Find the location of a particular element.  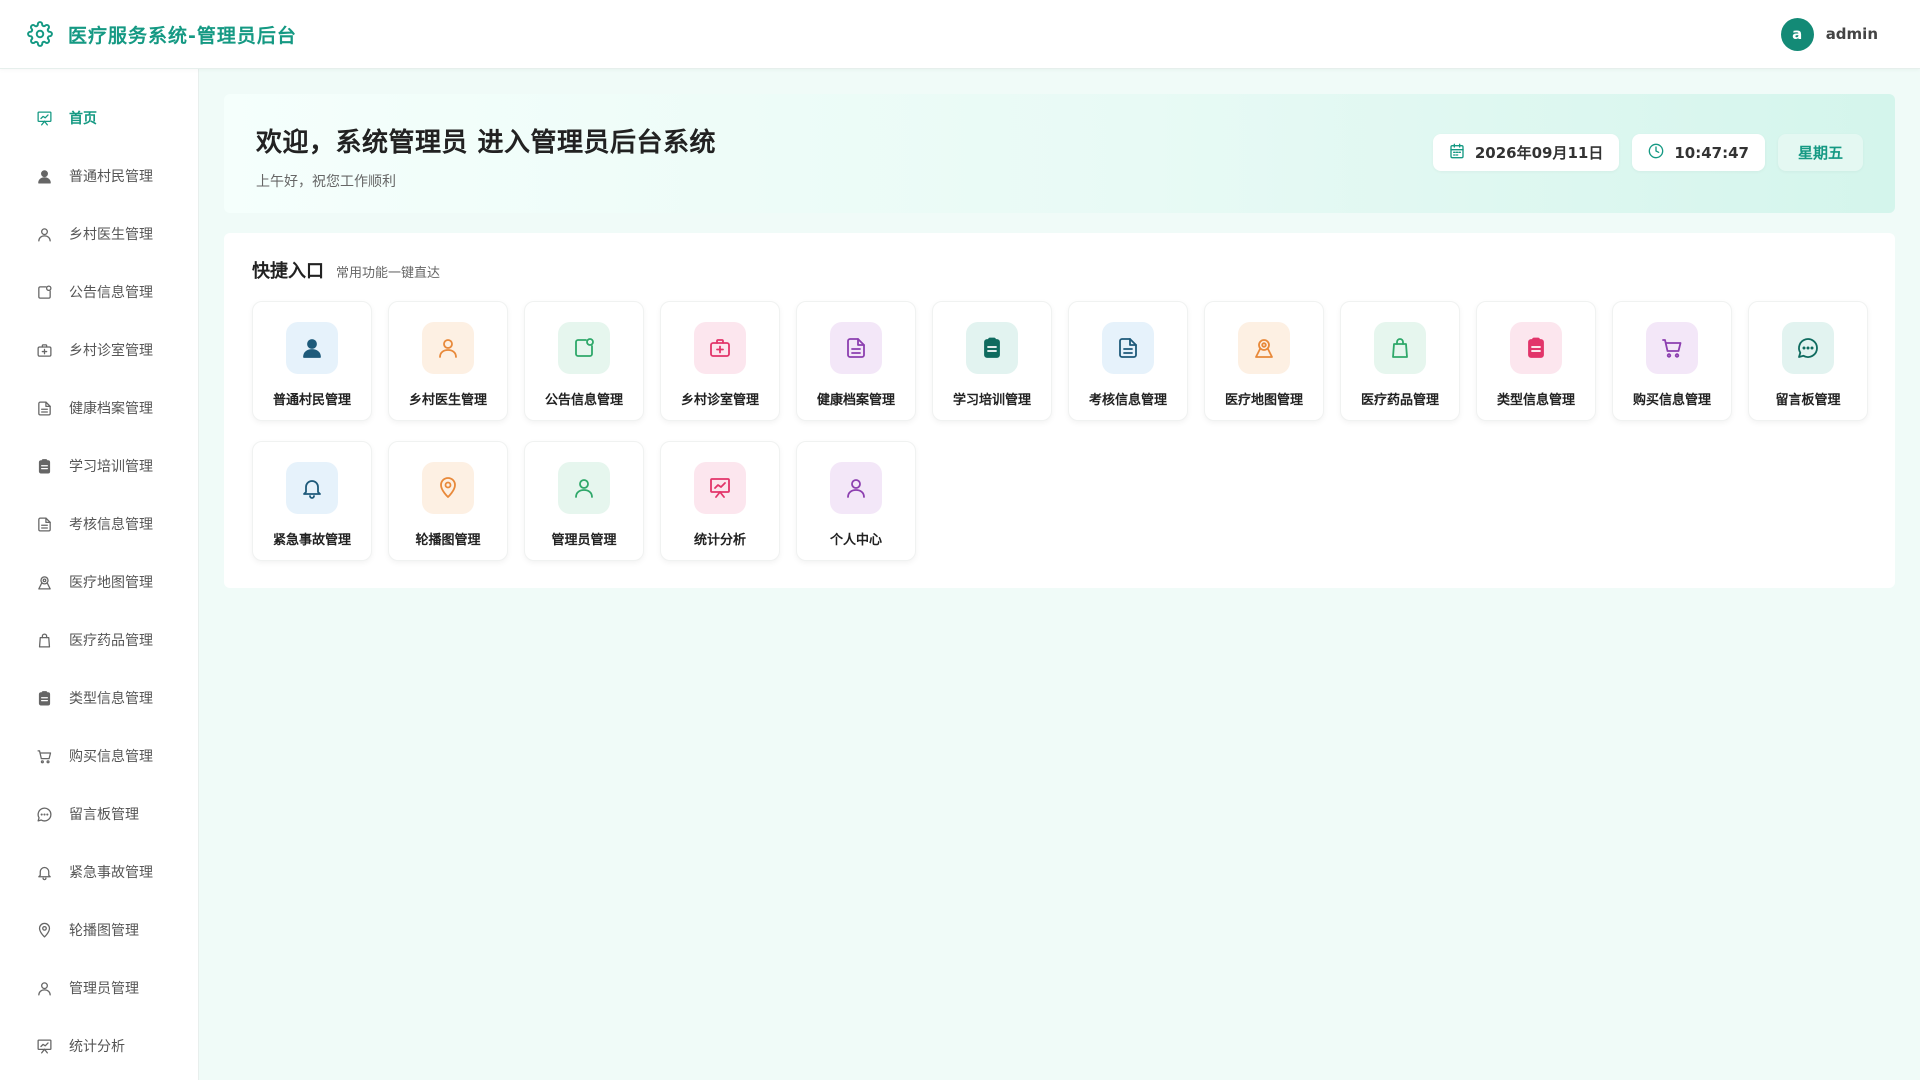

quick-entry-tile: 医疗地图管理 is located at coordinates (1264, 361).